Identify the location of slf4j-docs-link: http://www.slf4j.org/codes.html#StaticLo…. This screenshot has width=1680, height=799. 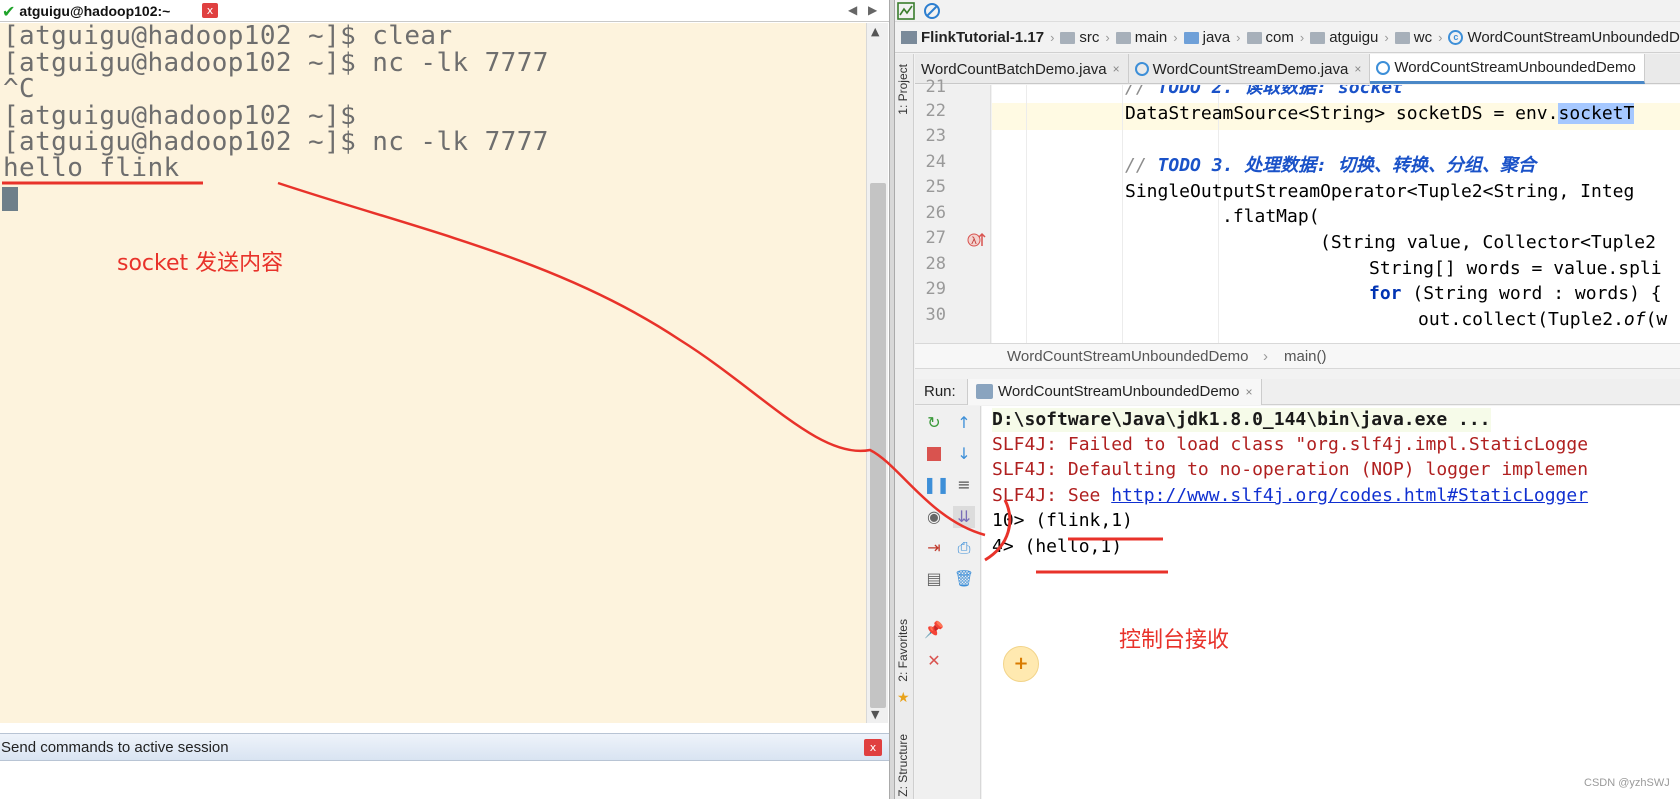
(1349, 495).